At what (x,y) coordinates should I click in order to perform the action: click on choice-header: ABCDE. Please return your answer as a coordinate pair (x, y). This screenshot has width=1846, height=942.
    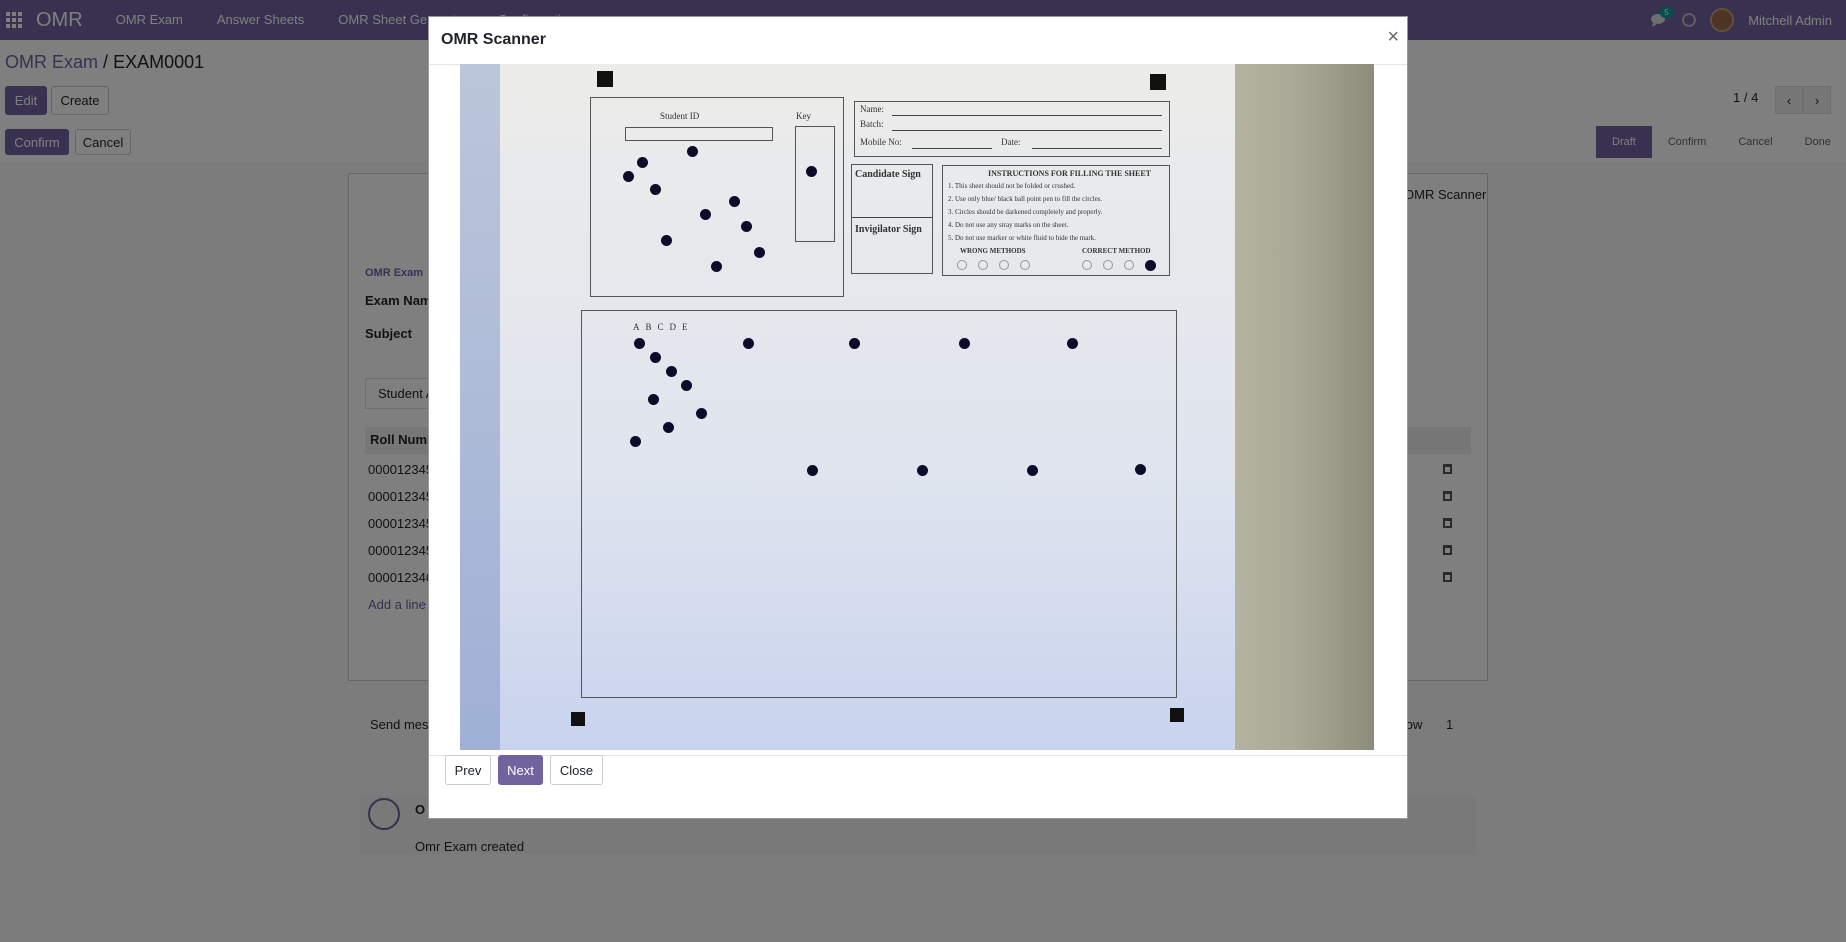
    Looking at the image, I should click on (663, 327).